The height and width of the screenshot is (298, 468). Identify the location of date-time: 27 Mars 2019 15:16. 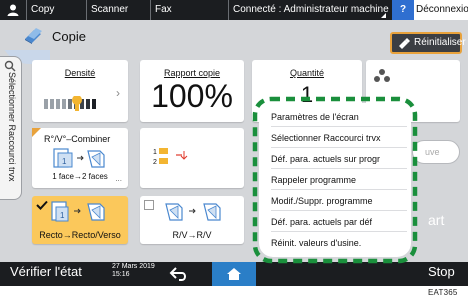
(133, 271).